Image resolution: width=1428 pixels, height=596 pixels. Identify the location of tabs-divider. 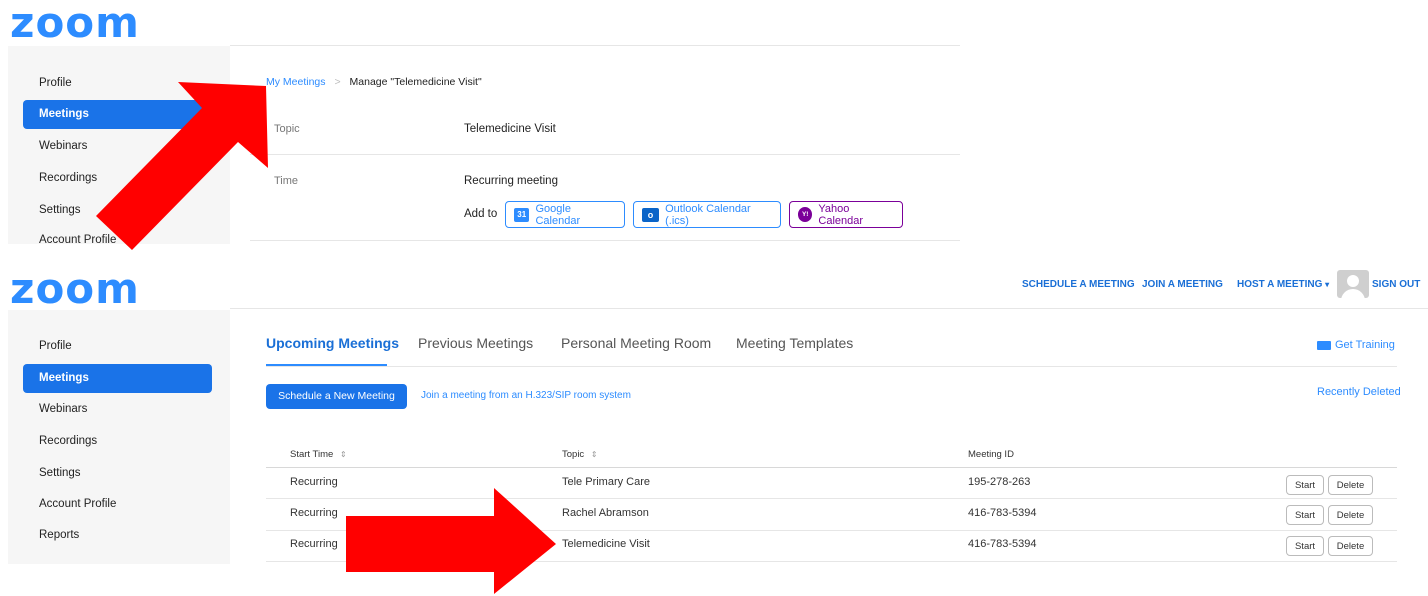
(831, 366).